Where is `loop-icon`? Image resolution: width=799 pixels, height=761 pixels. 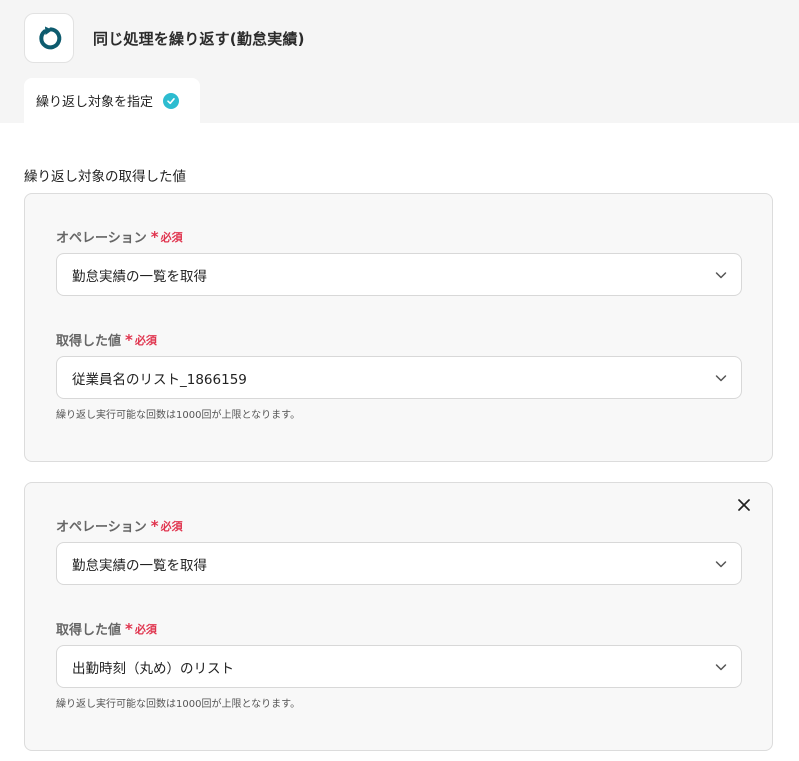
loop-icon is located at coordinates (50, 38).